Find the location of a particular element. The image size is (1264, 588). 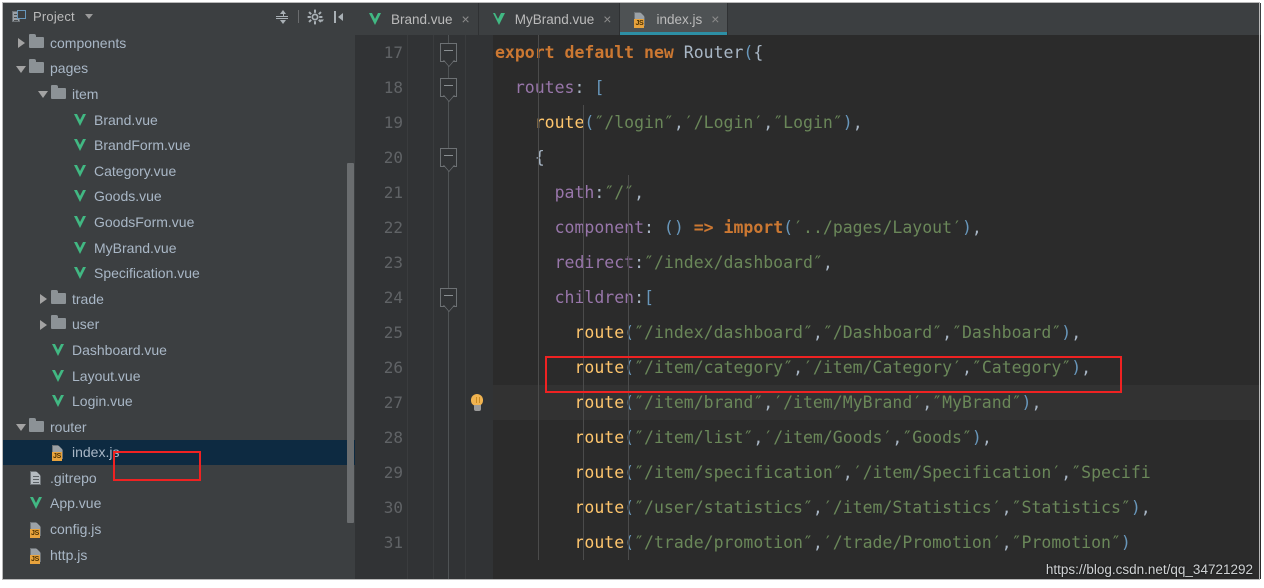

editor-tab-index-js: JS index.js × is located at coordinates (674, 19).